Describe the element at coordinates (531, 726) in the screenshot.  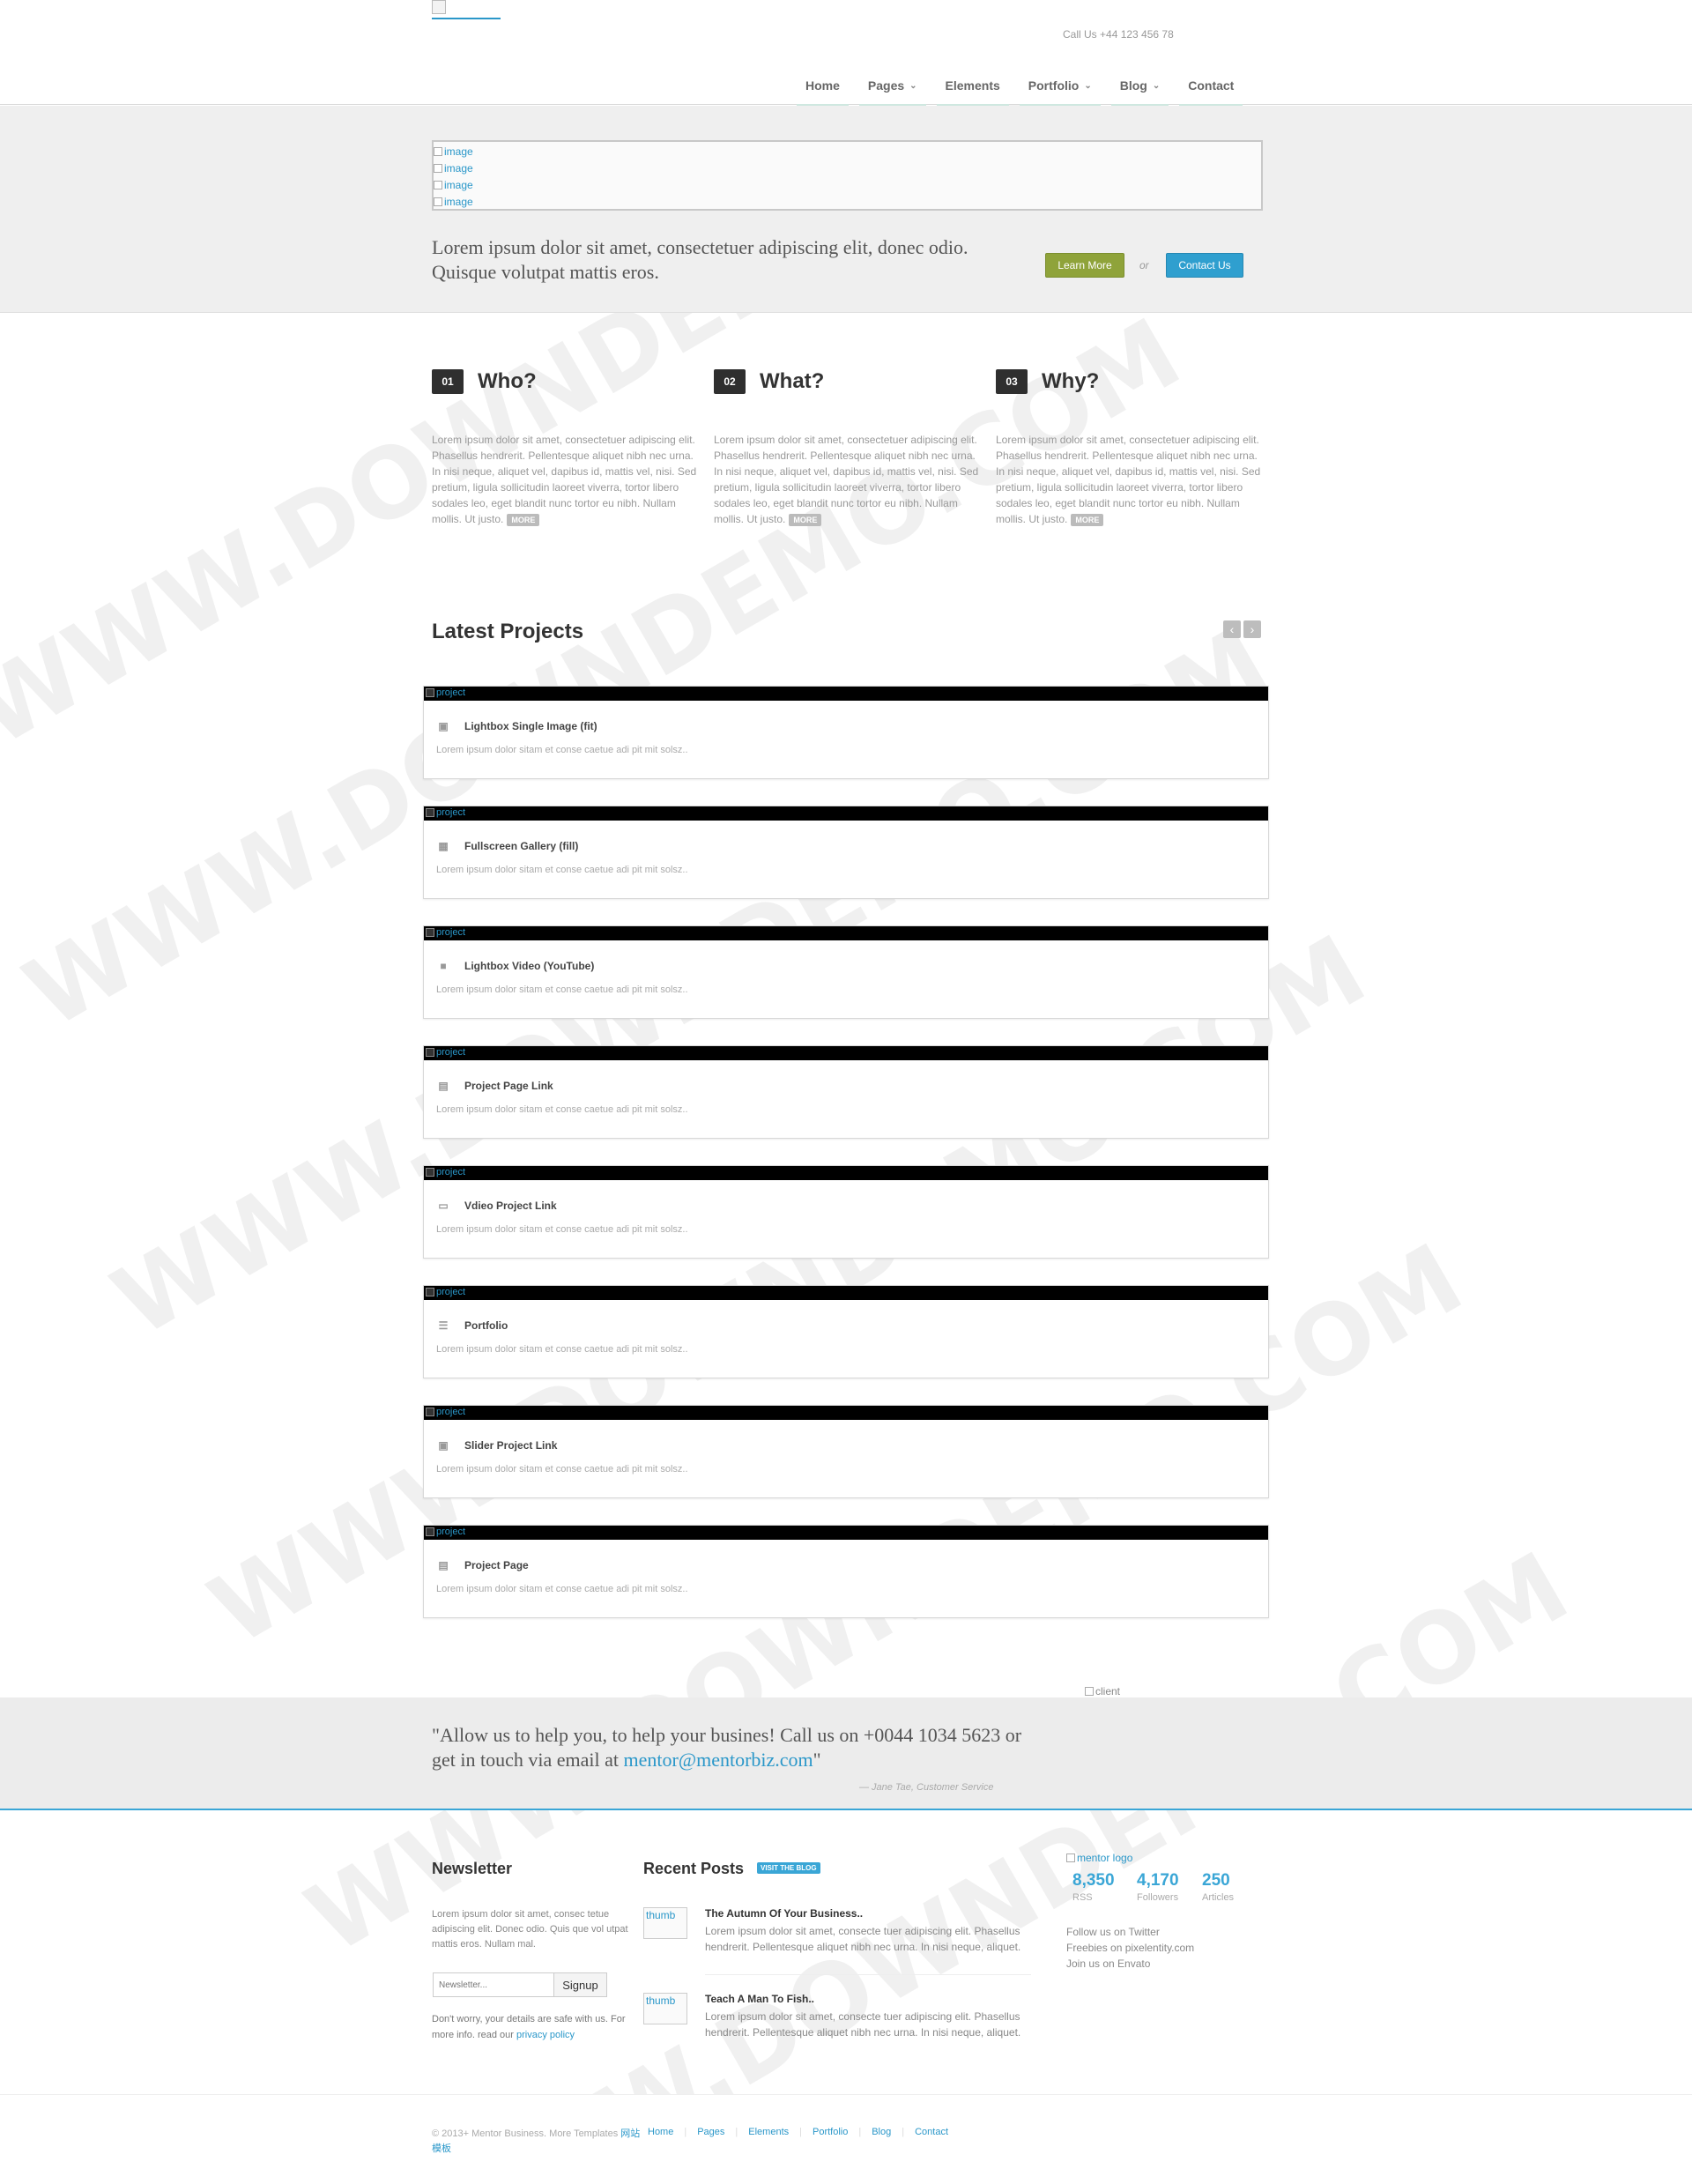
I see `project-title: Lightbox Single Image (fit)` at that location.